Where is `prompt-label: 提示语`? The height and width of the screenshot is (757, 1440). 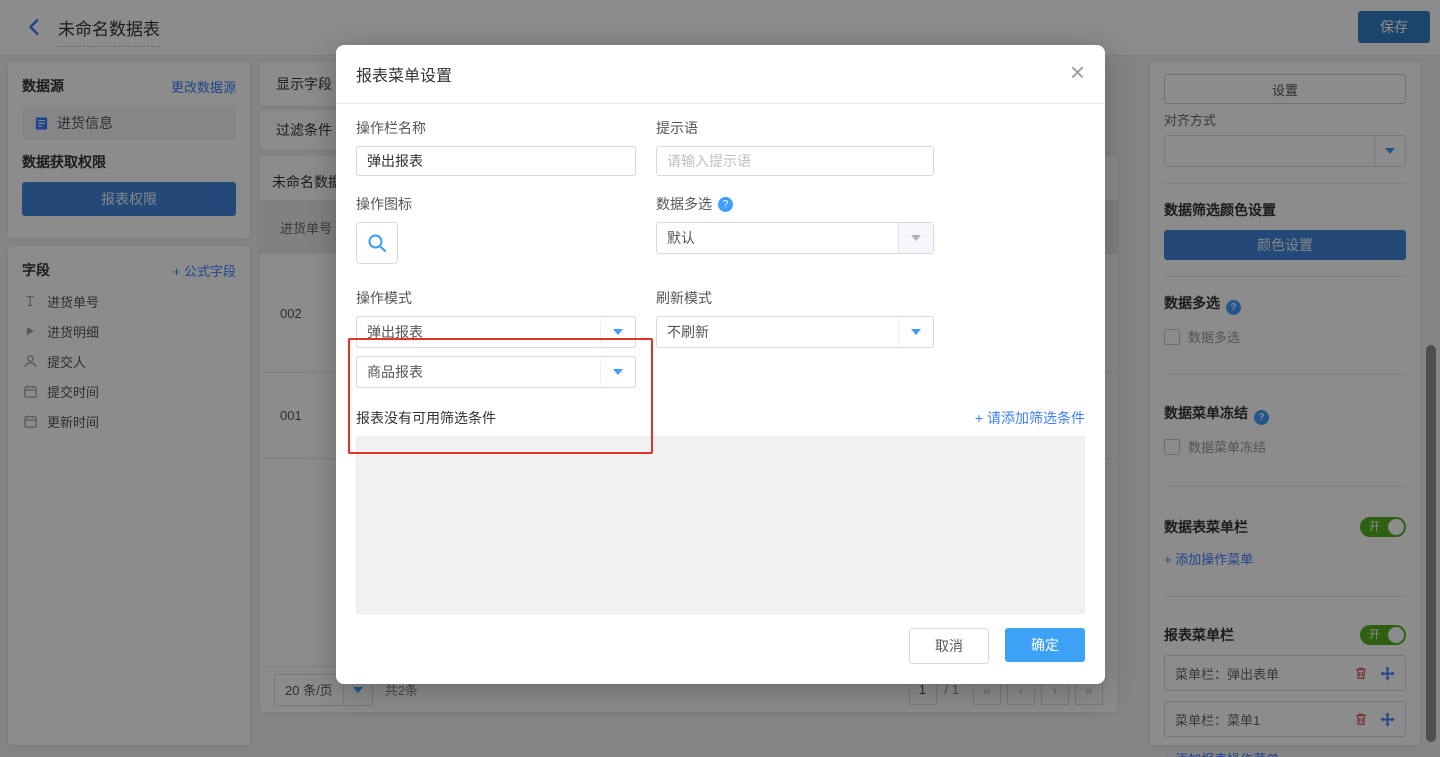
prompt-label: 提示语 is located at coordinates (677, 128).